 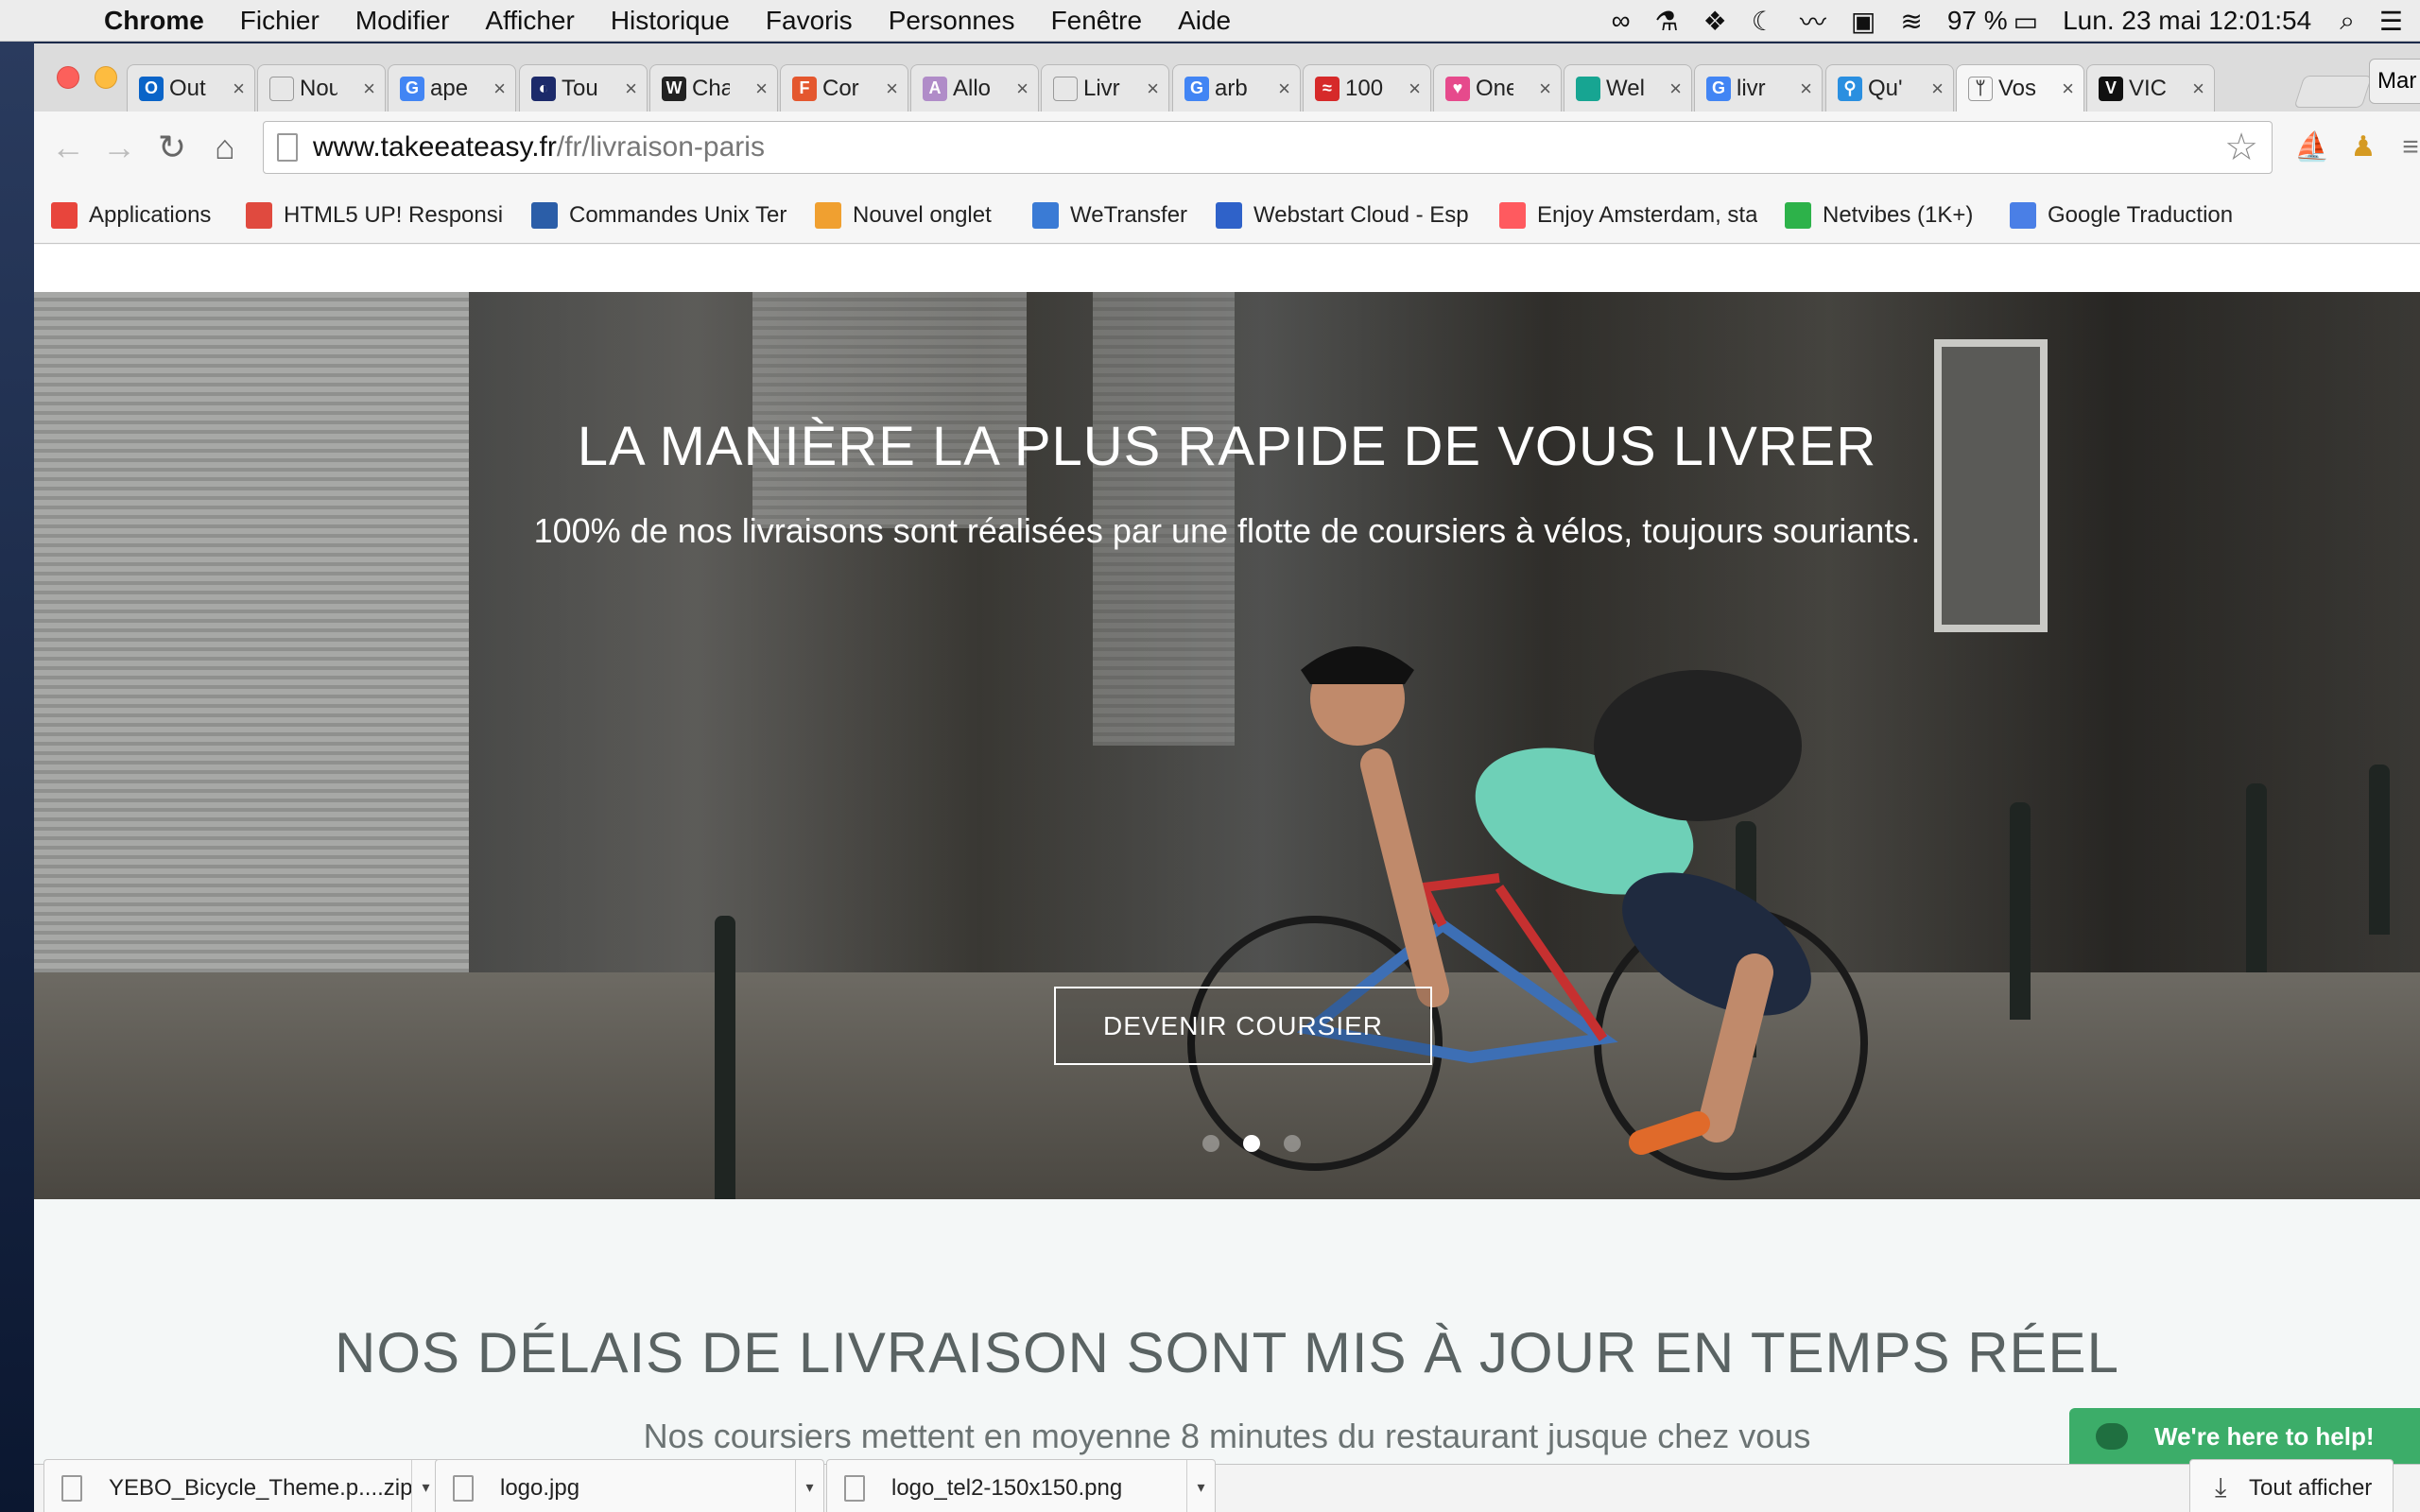 What do you see at coordinates (580, 88) in the screenshot?
I see `tab-title: Tou` at bounding box center [580, 88].